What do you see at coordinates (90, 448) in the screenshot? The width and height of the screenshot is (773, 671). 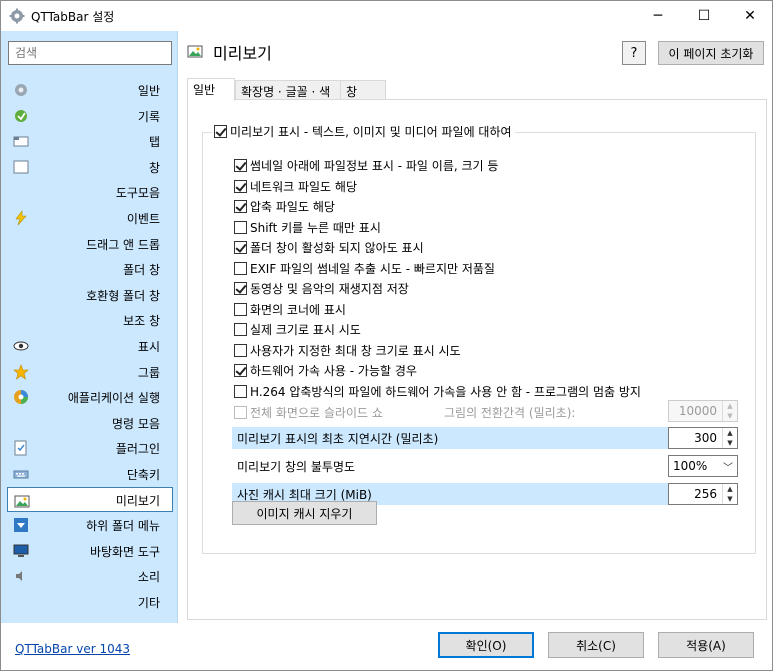 I see `sidebar-item-plugins: 플러그인` at bounding box center [90, 448].